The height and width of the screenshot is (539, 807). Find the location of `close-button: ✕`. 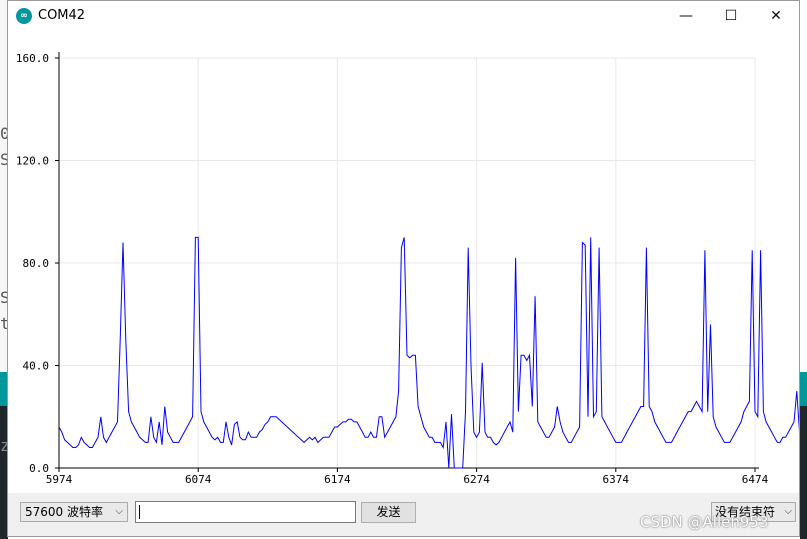

close-button: ✕ is located at coordinates (776, 16).